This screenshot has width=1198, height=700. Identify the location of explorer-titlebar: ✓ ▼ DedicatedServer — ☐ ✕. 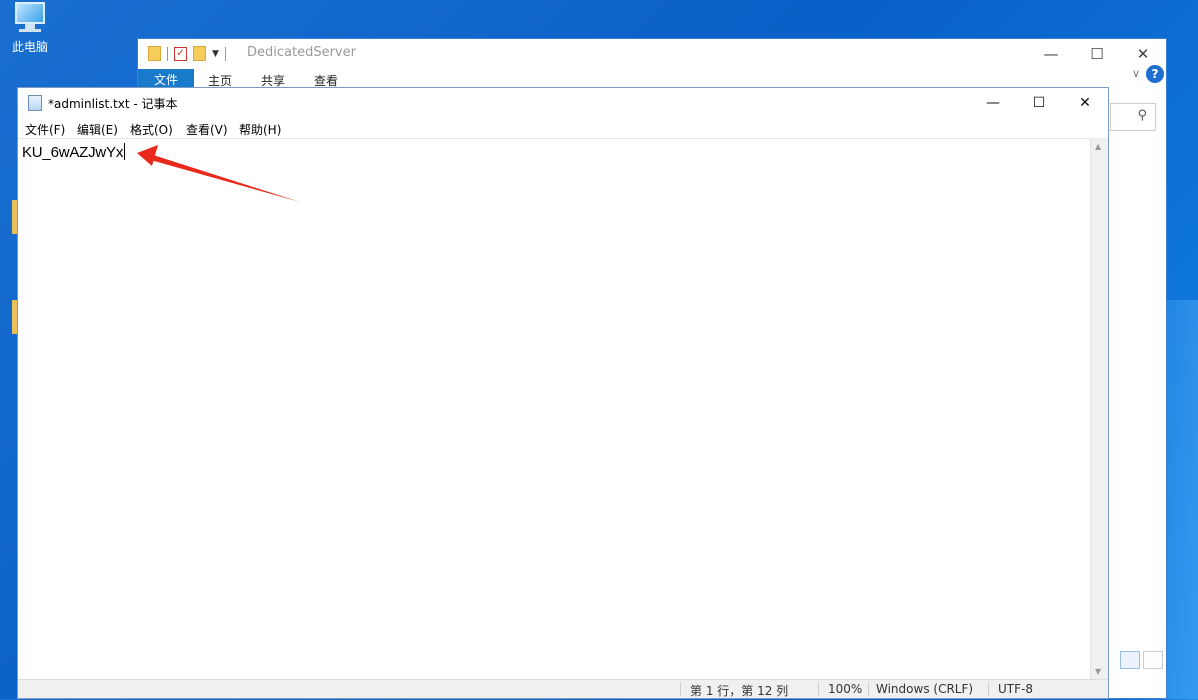
(652, 54).